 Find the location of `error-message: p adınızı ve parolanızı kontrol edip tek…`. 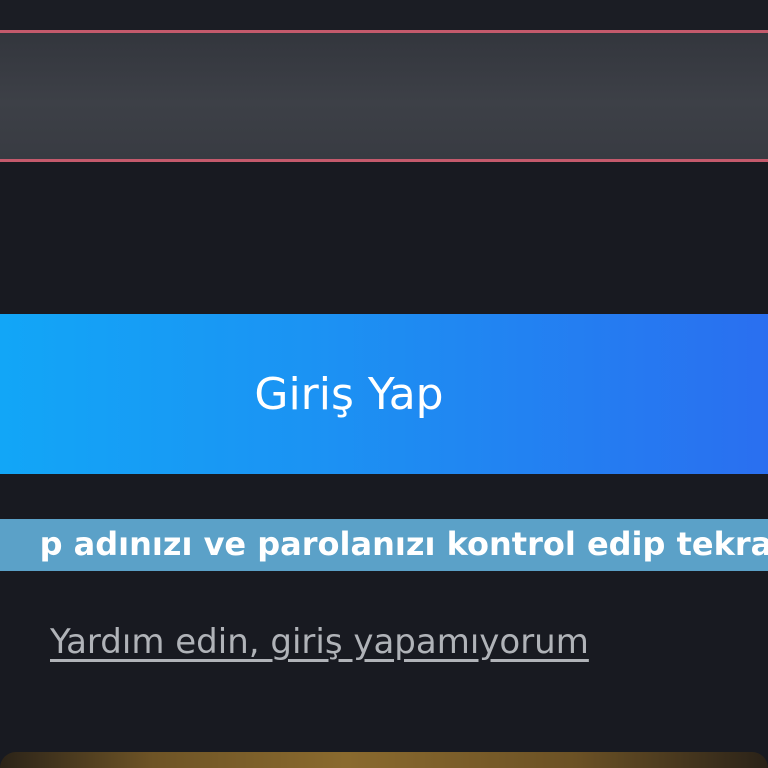

error-message: p adınızı ve parolanızı kontrol edip tek… is located at coordinates (384, 545).